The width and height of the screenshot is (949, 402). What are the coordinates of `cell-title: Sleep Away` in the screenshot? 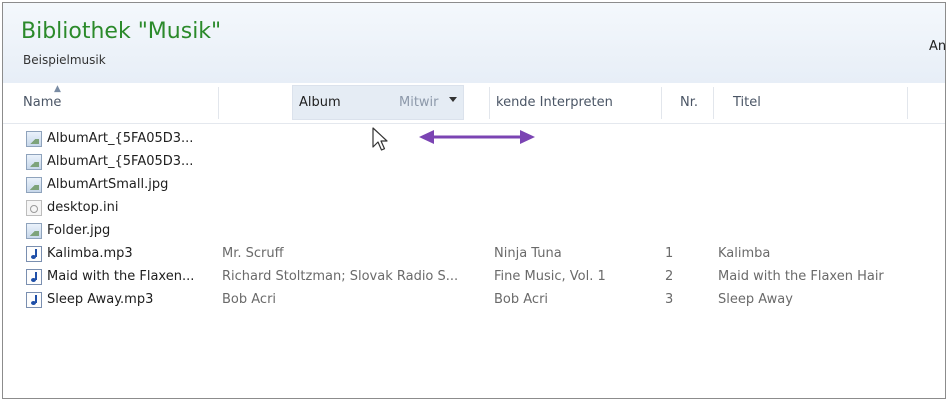 It's located at (755, 299).